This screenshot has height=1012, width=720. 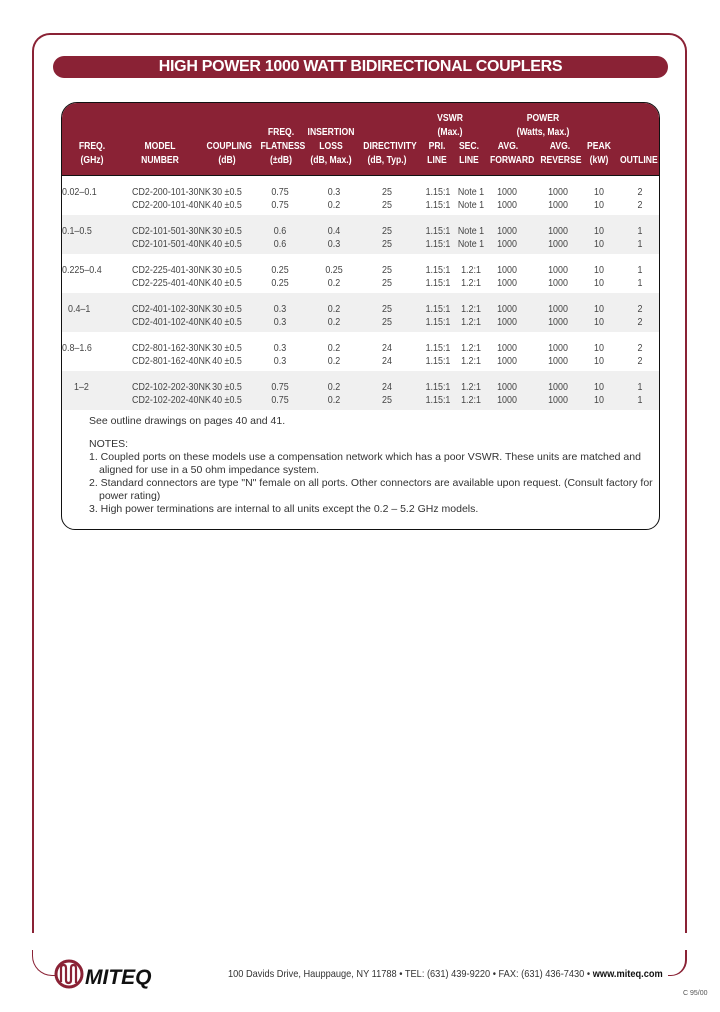 What do you see at coordinates (437, 146) in the screenshot?
I see `header-line: PRI.` at bounding box center [437, 146].